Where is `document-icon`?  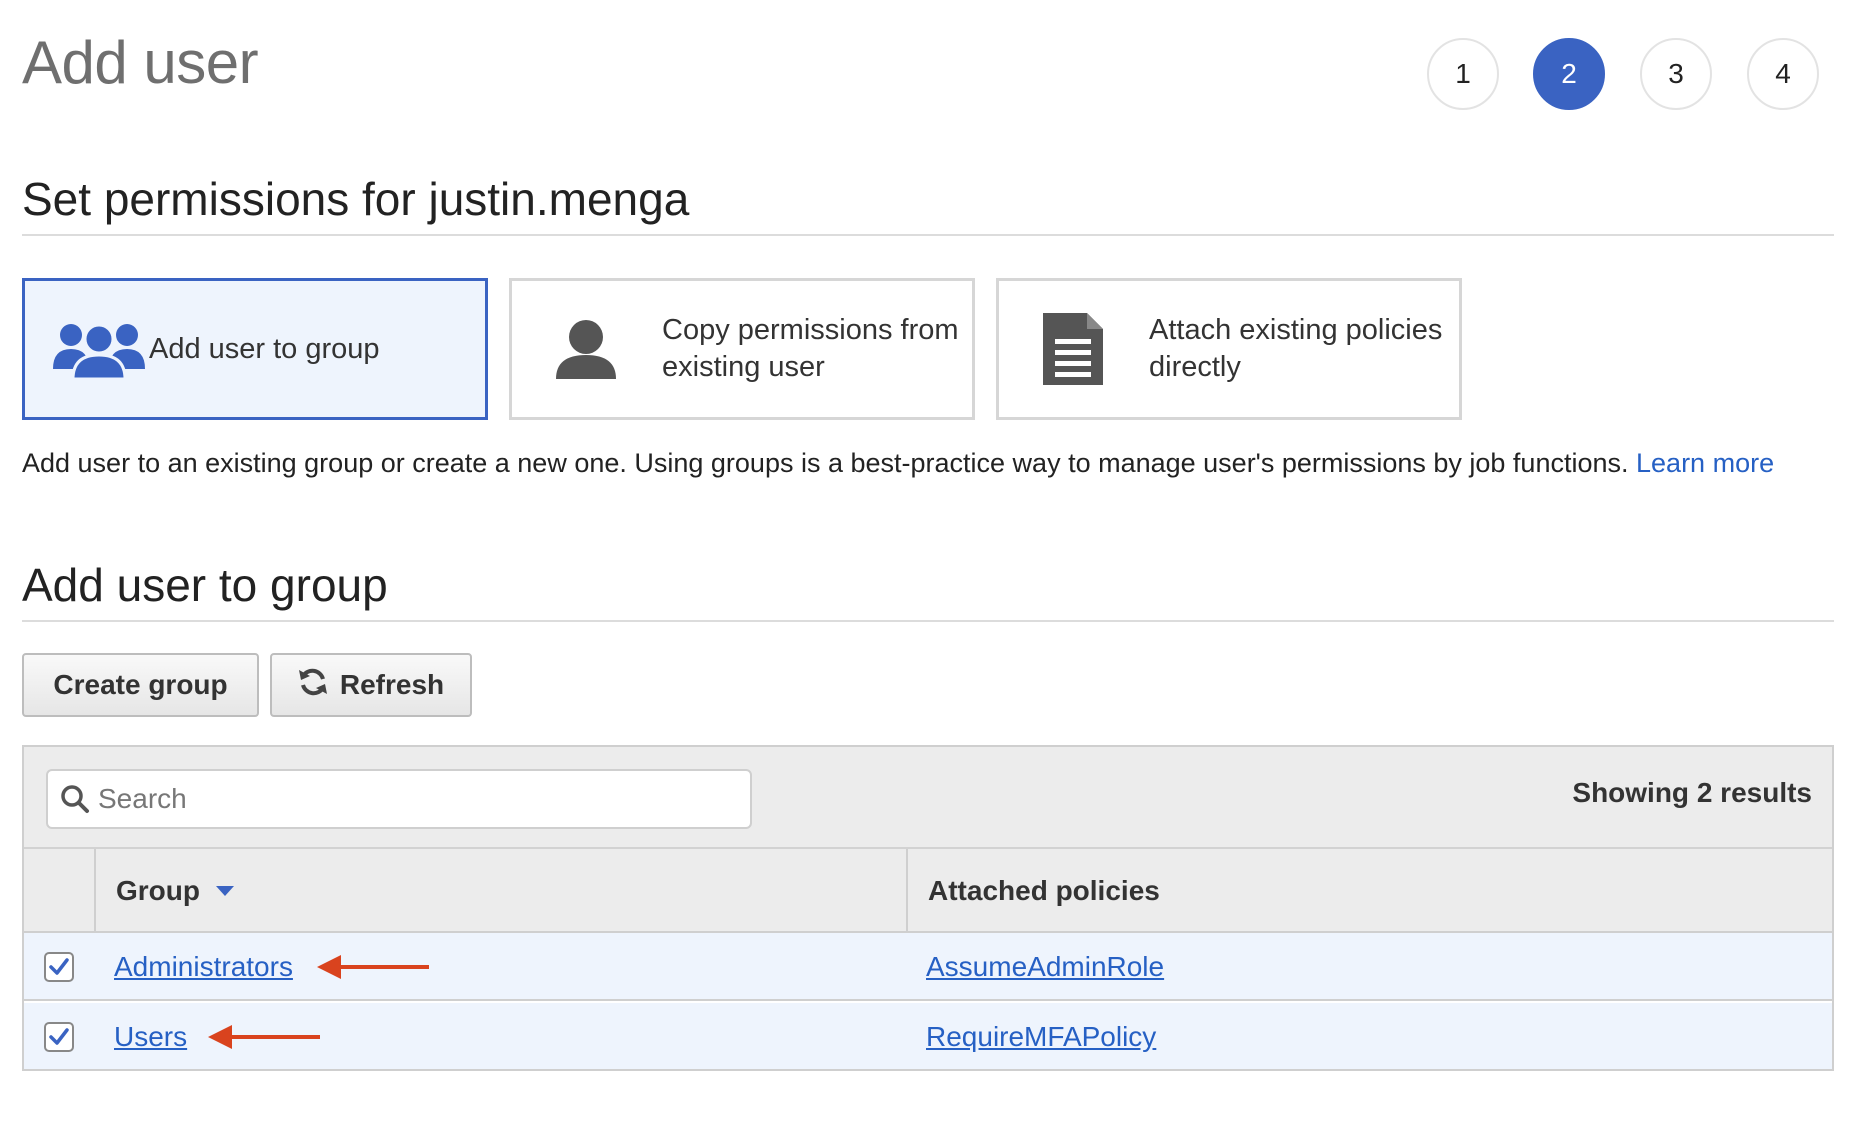 document-icon is located at coordinates (1073, 349).